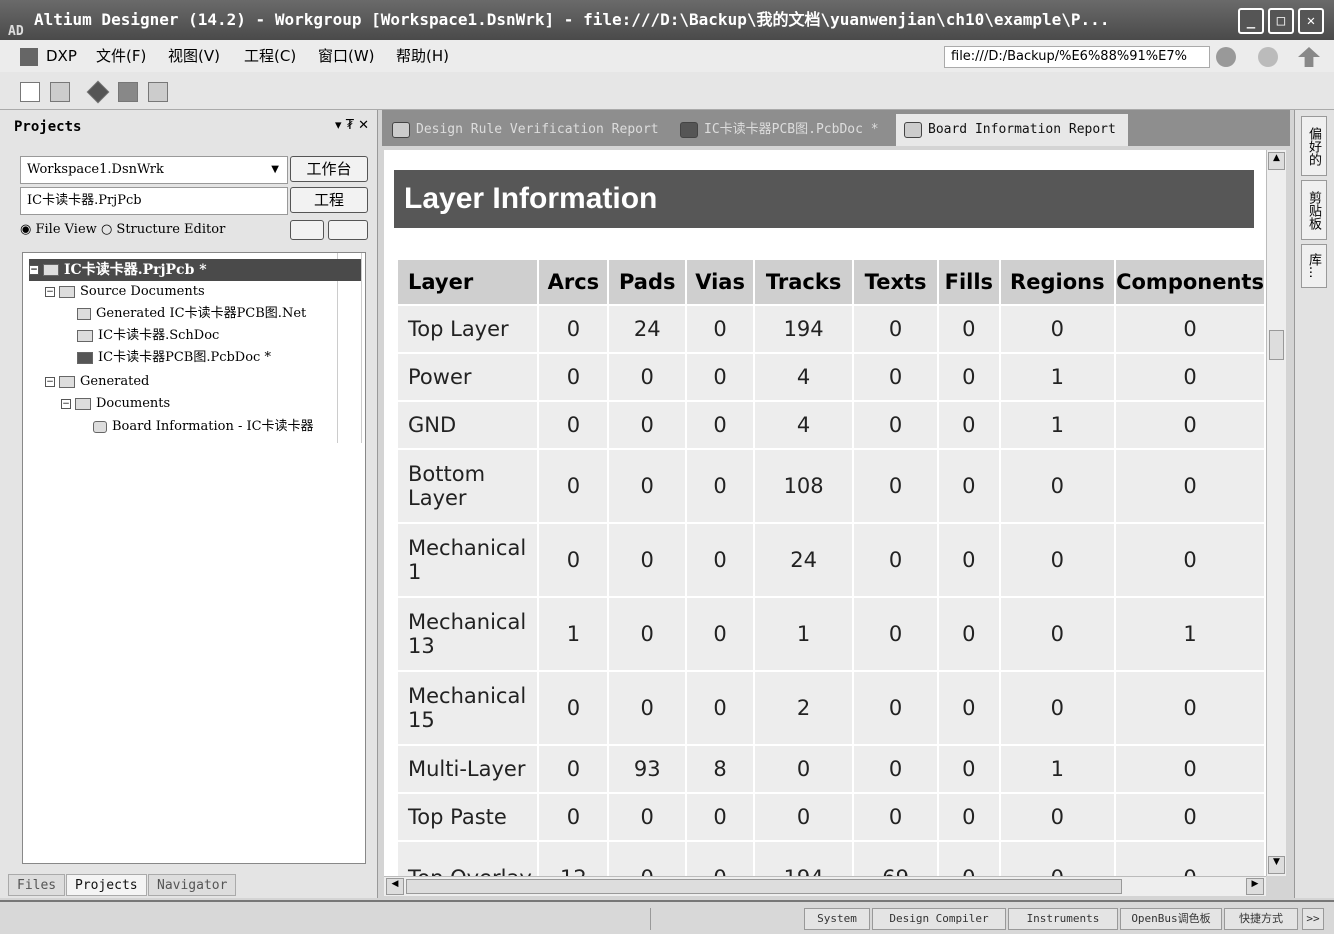 The width and height of the screenshot is (1334, 934). I want to click on tab-projects: Projects, so click(106, 885).